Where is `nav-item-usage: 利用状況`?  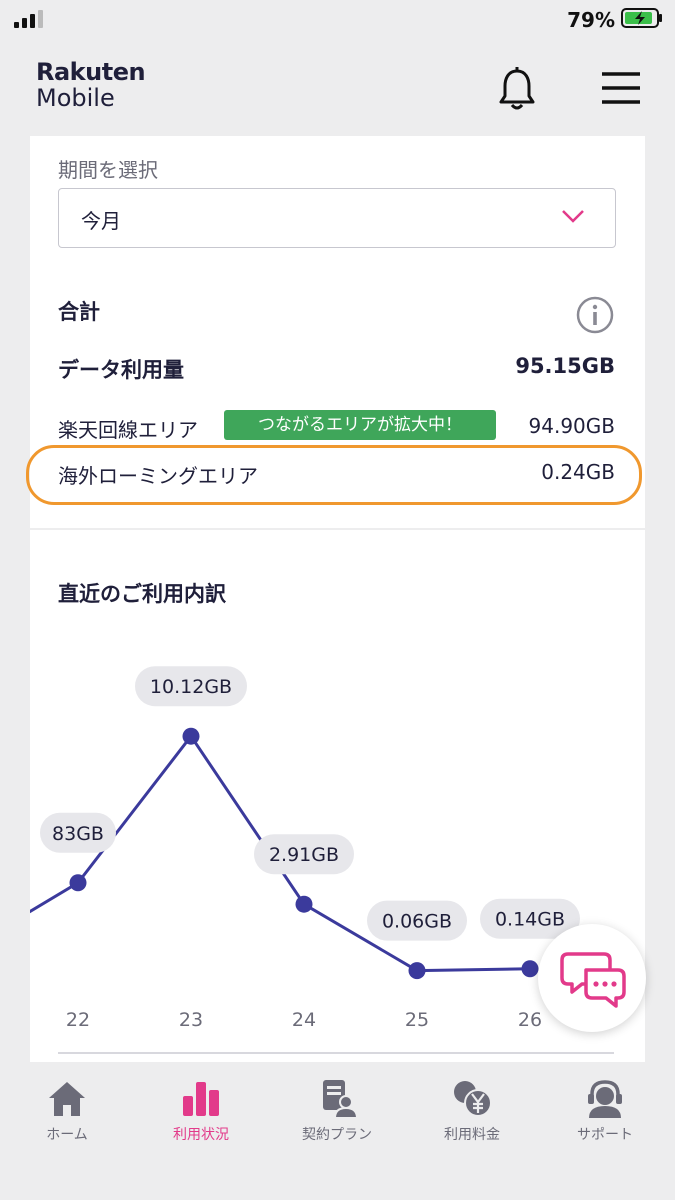
nav-item-usage: 利用状況 is located at coordinates (201, 1111).